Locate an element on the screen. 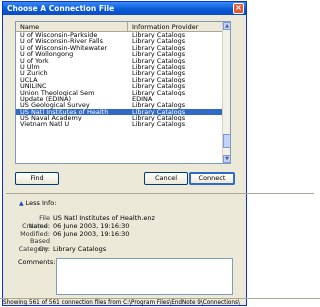 Image resolution: width=320 pixels, height=307 pixels. scroll-up-icon: ▲ is located at coordinates (226, 26).